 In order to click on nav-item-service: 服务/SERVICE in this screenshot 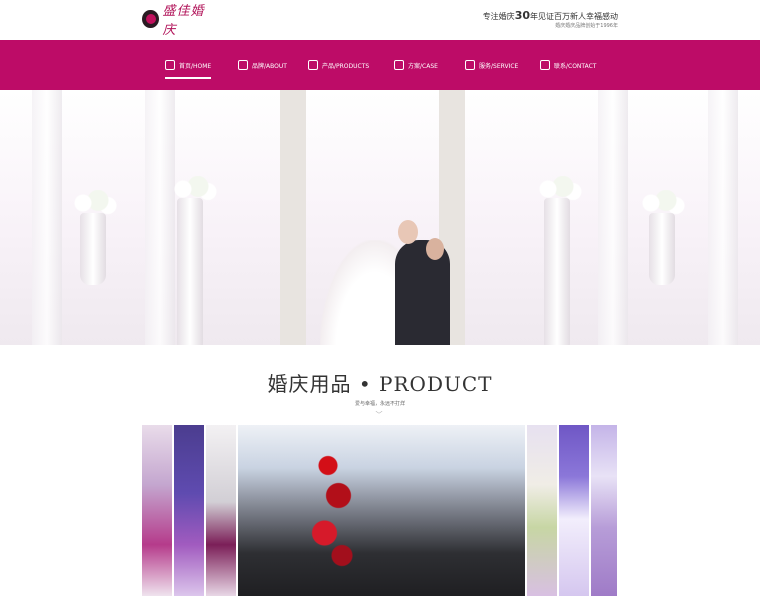, I will do `click(491, 65)`.